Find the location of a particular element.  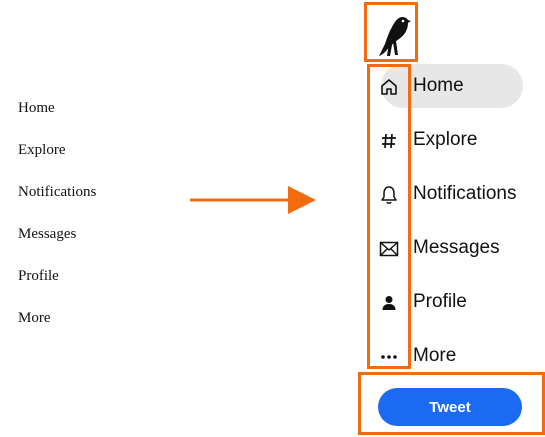

tweet-button: Tweet is located at coordinates (450, 407).